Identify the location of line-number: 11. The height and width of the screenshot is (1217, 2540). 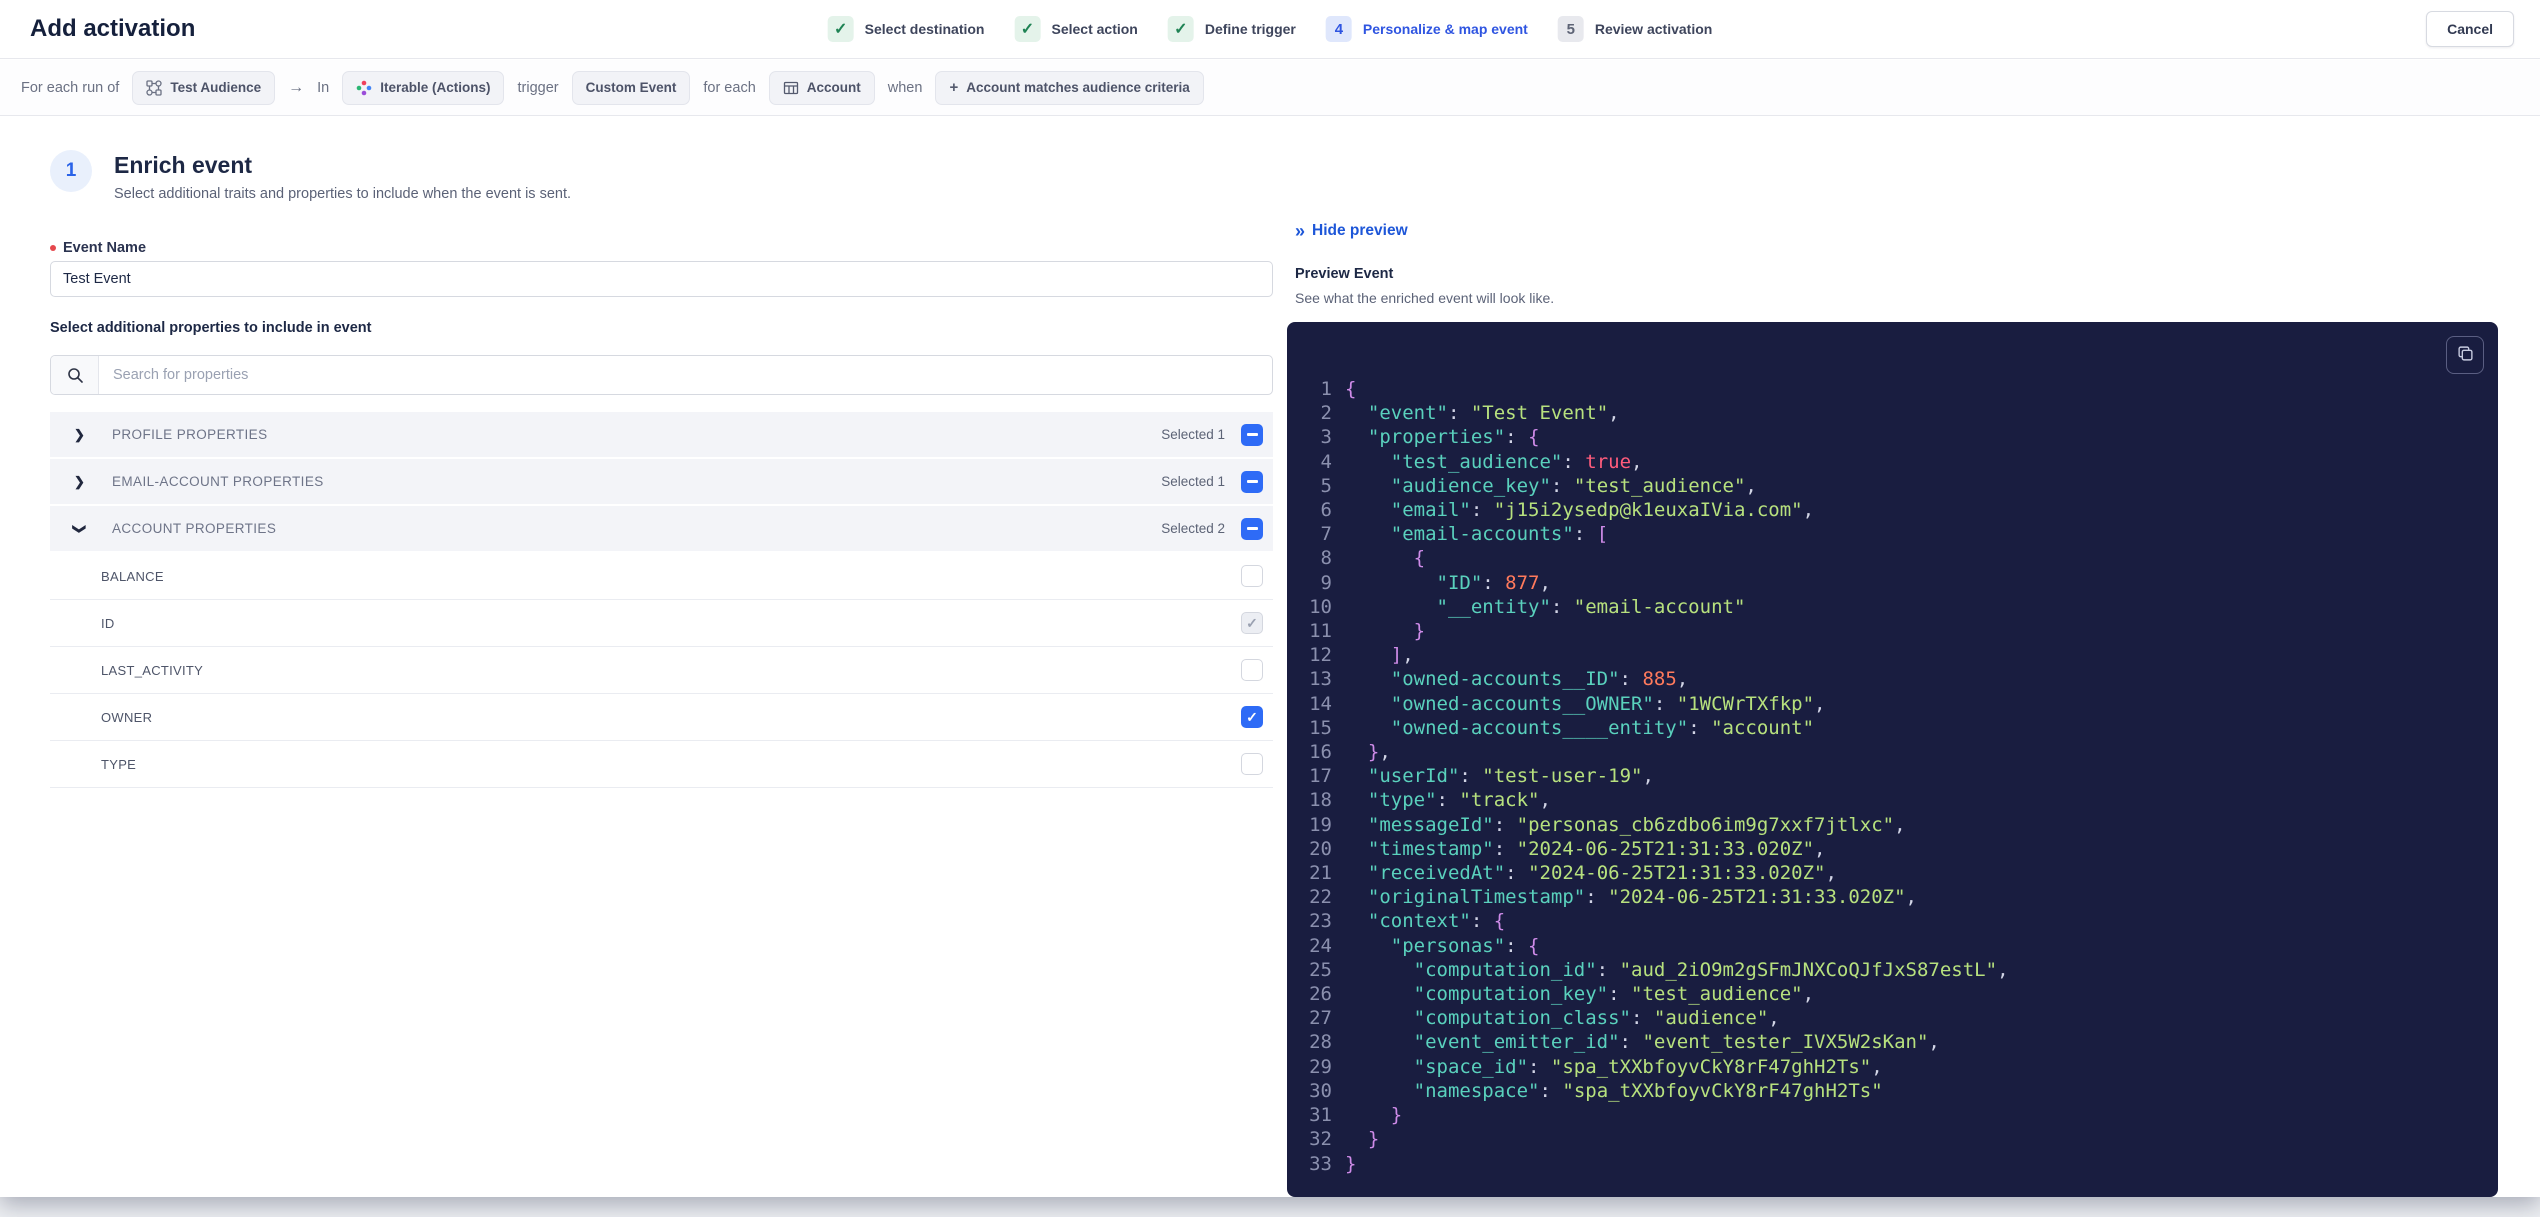
(1320, 631).